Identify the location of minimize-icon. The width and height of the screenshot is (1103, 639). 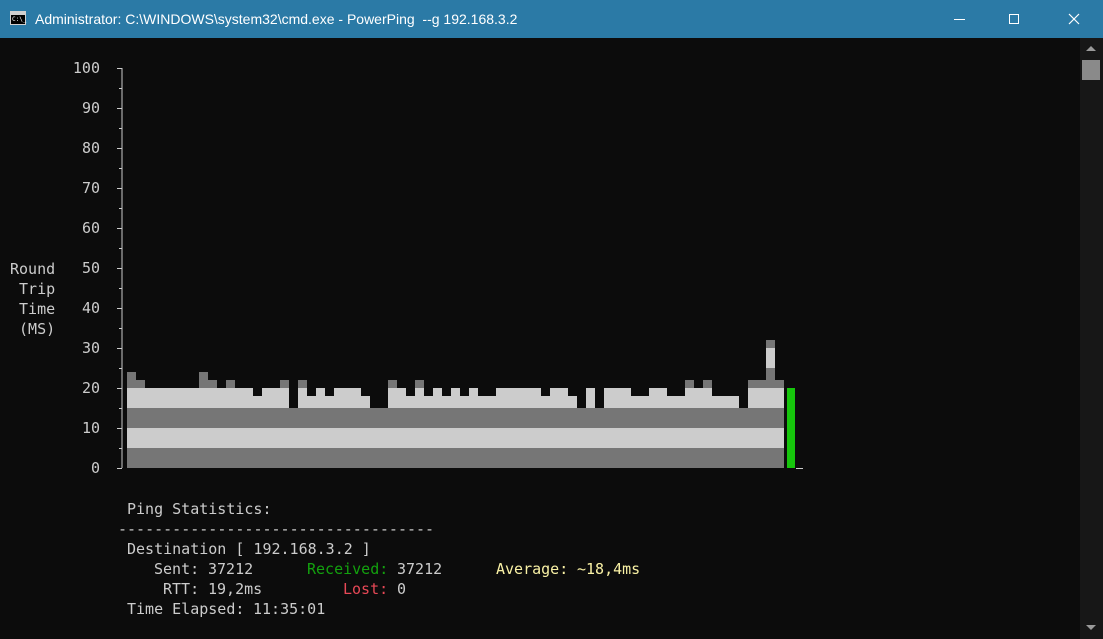
(959, 19).